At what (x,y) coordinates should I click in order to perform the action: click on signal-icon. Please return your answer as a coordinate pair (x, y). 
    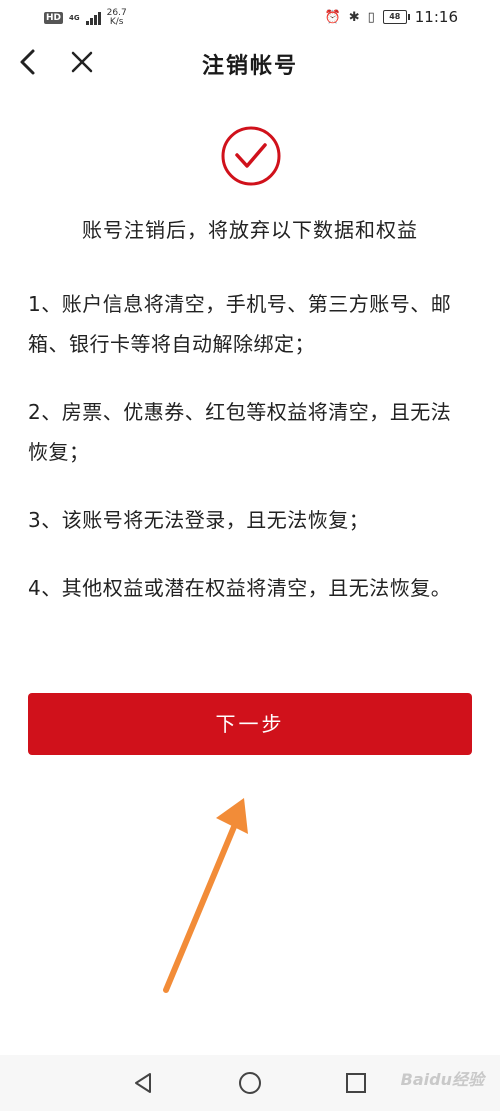
    Looking at the image, I should click on (93, 18).